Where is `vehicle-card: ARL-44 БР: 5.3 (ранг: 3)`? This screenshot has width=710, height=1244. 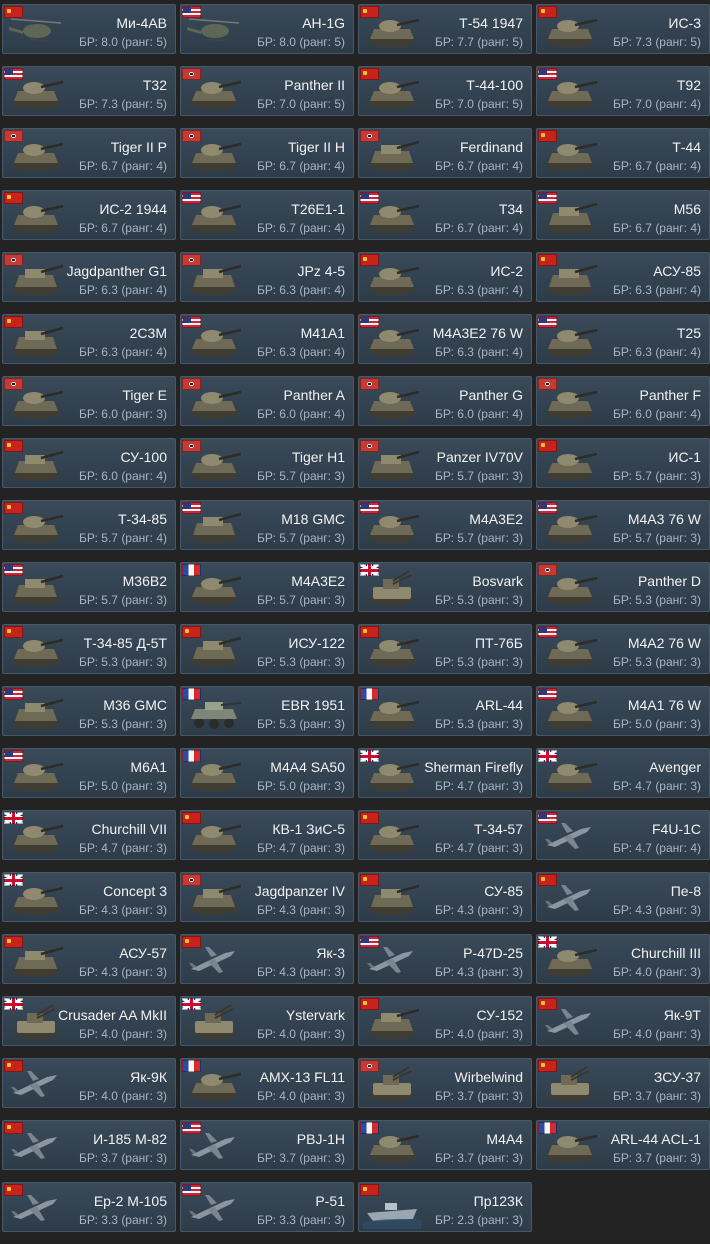 vehicle-card: ARL-44 БР: 5.3 (ранг: 3) is located at coordinates (445, 711).